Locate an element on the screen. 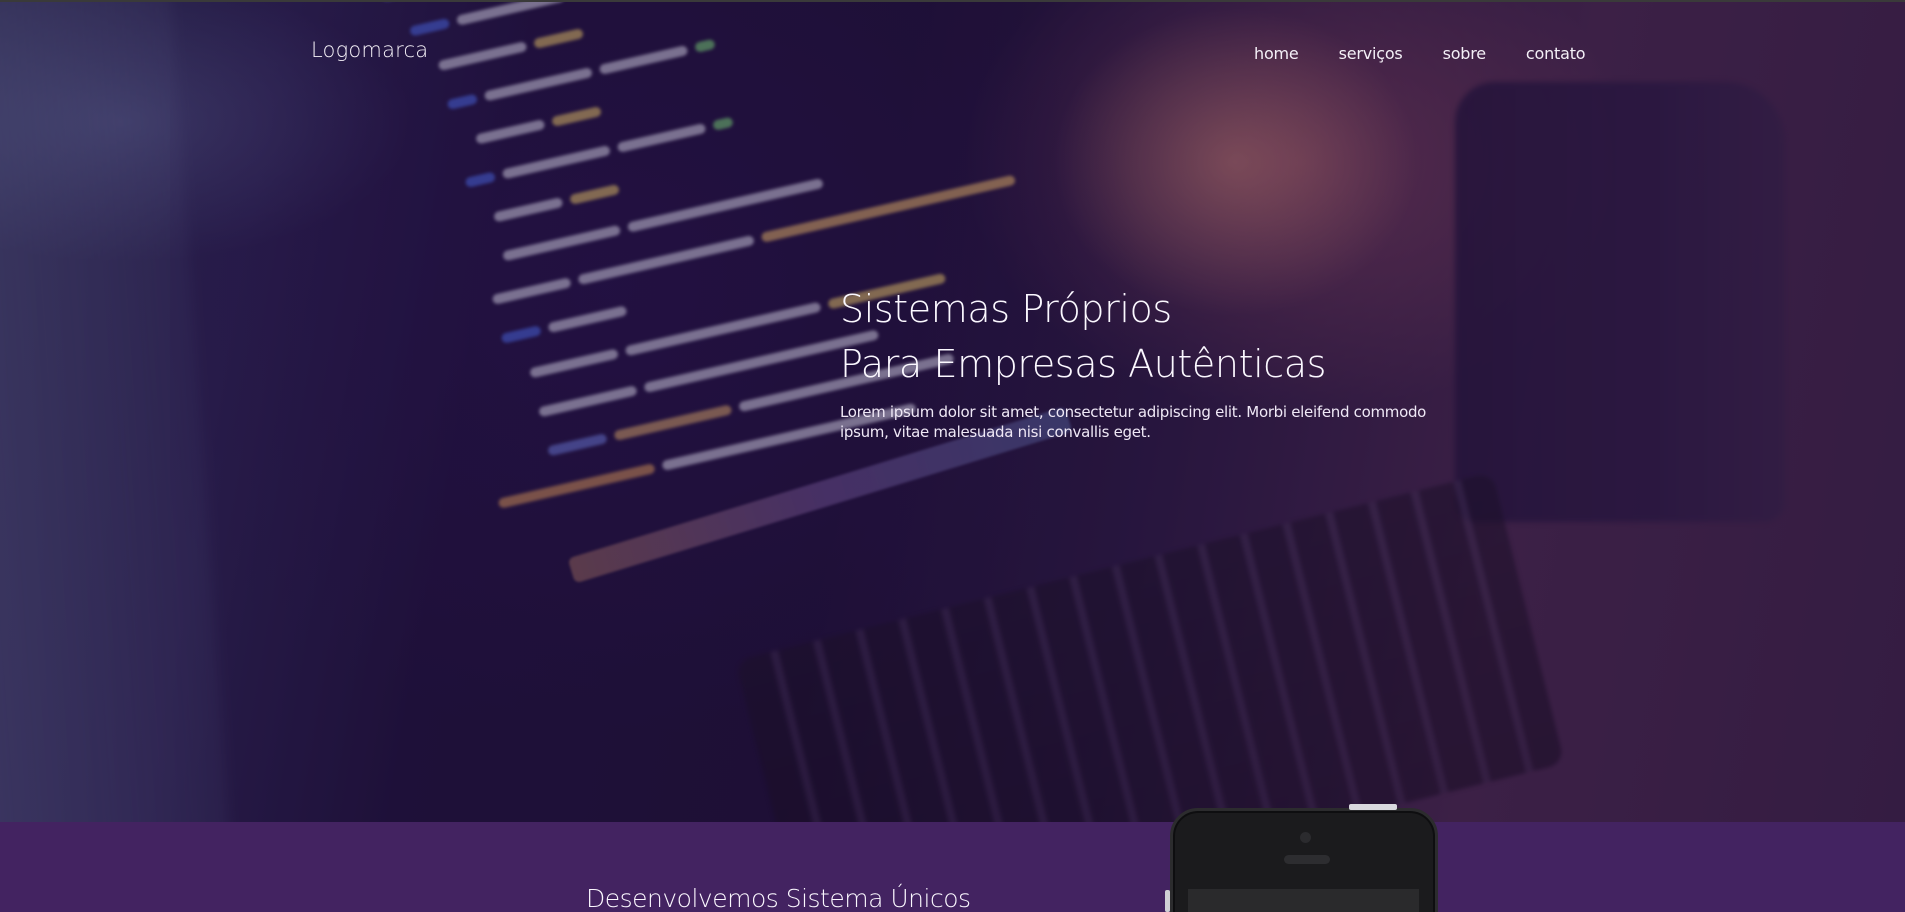 This screenshot has width=1905, height=912. phone-camera is located at coordinates (1305, 837).